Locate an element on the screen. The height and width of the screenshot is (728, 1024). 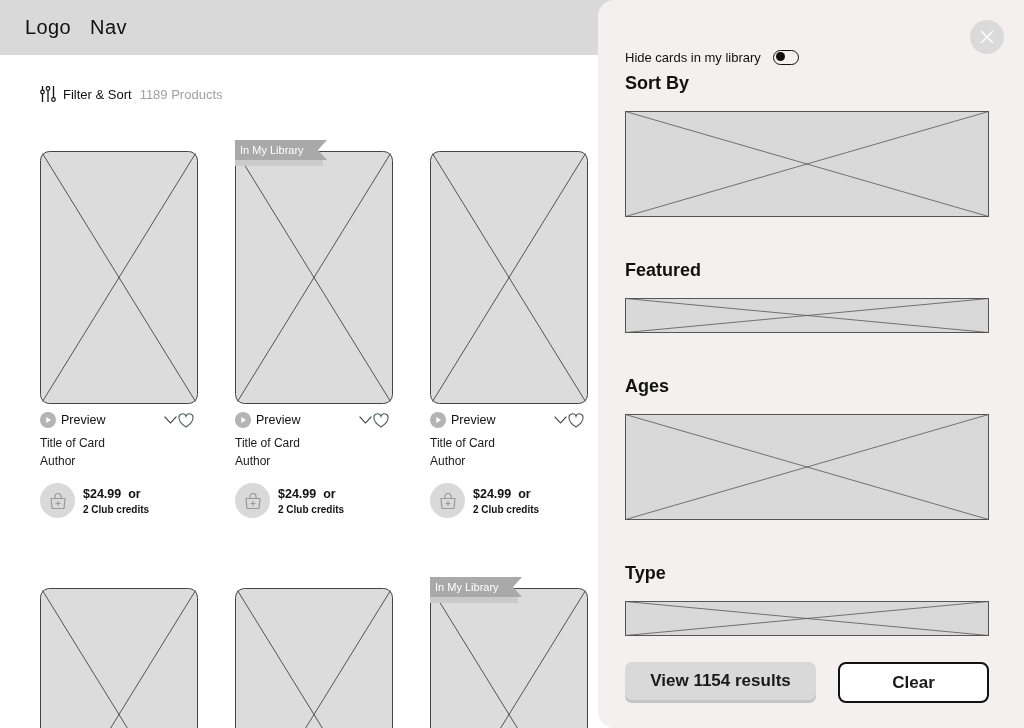
toggle-label: Hide cards in my library is located at coordinates (693, 57).